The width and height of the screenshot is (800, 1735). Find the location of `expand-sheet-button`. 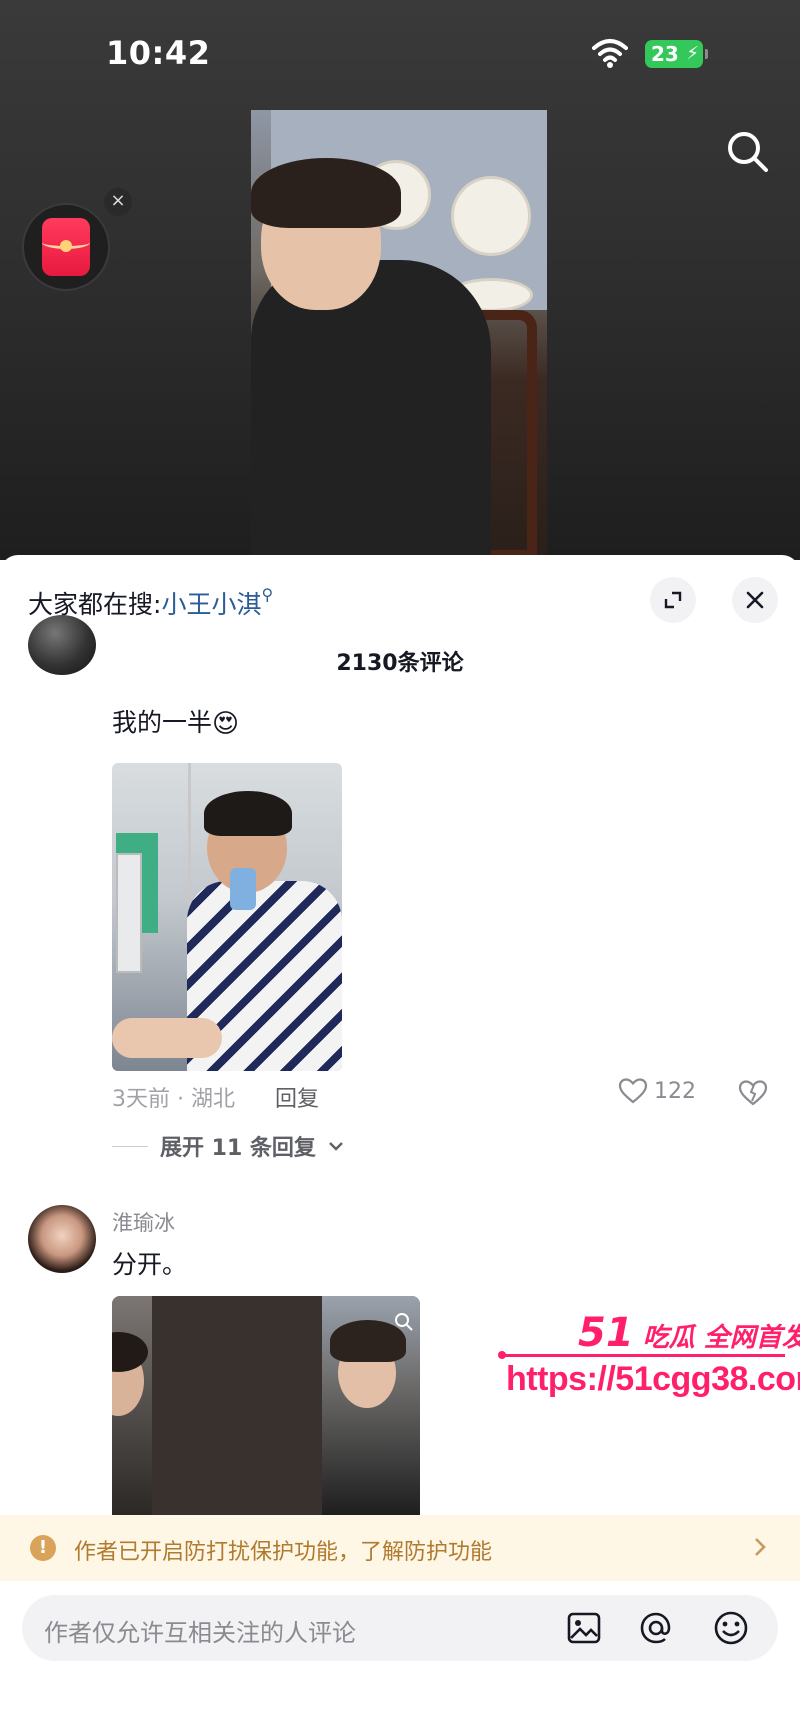

expand-sheet-button is located at coordinates (673, 600).